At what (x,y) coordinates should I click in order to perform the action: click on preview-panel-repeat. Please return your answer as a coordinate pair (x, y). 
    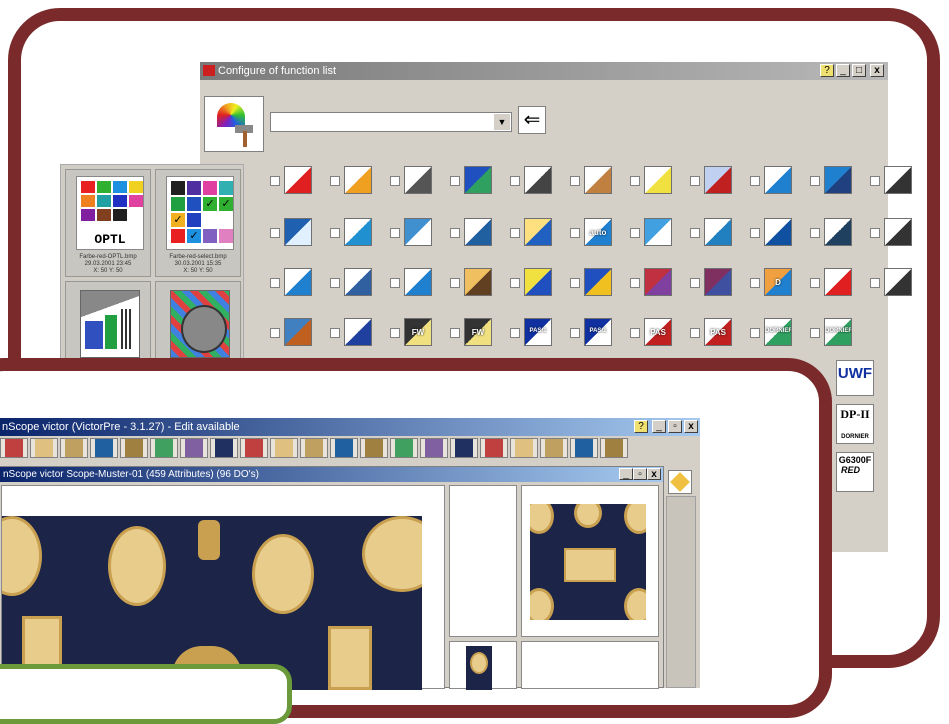
    Looking at the image, I should click on (590, 561).